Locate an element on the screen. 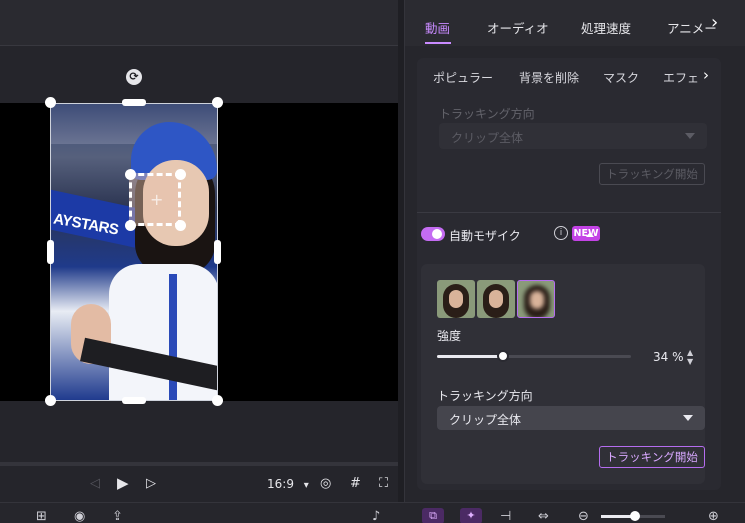 This screenshot has height=523, width=745. subtab-effects: エフェ is located at coordinates (681, 77).